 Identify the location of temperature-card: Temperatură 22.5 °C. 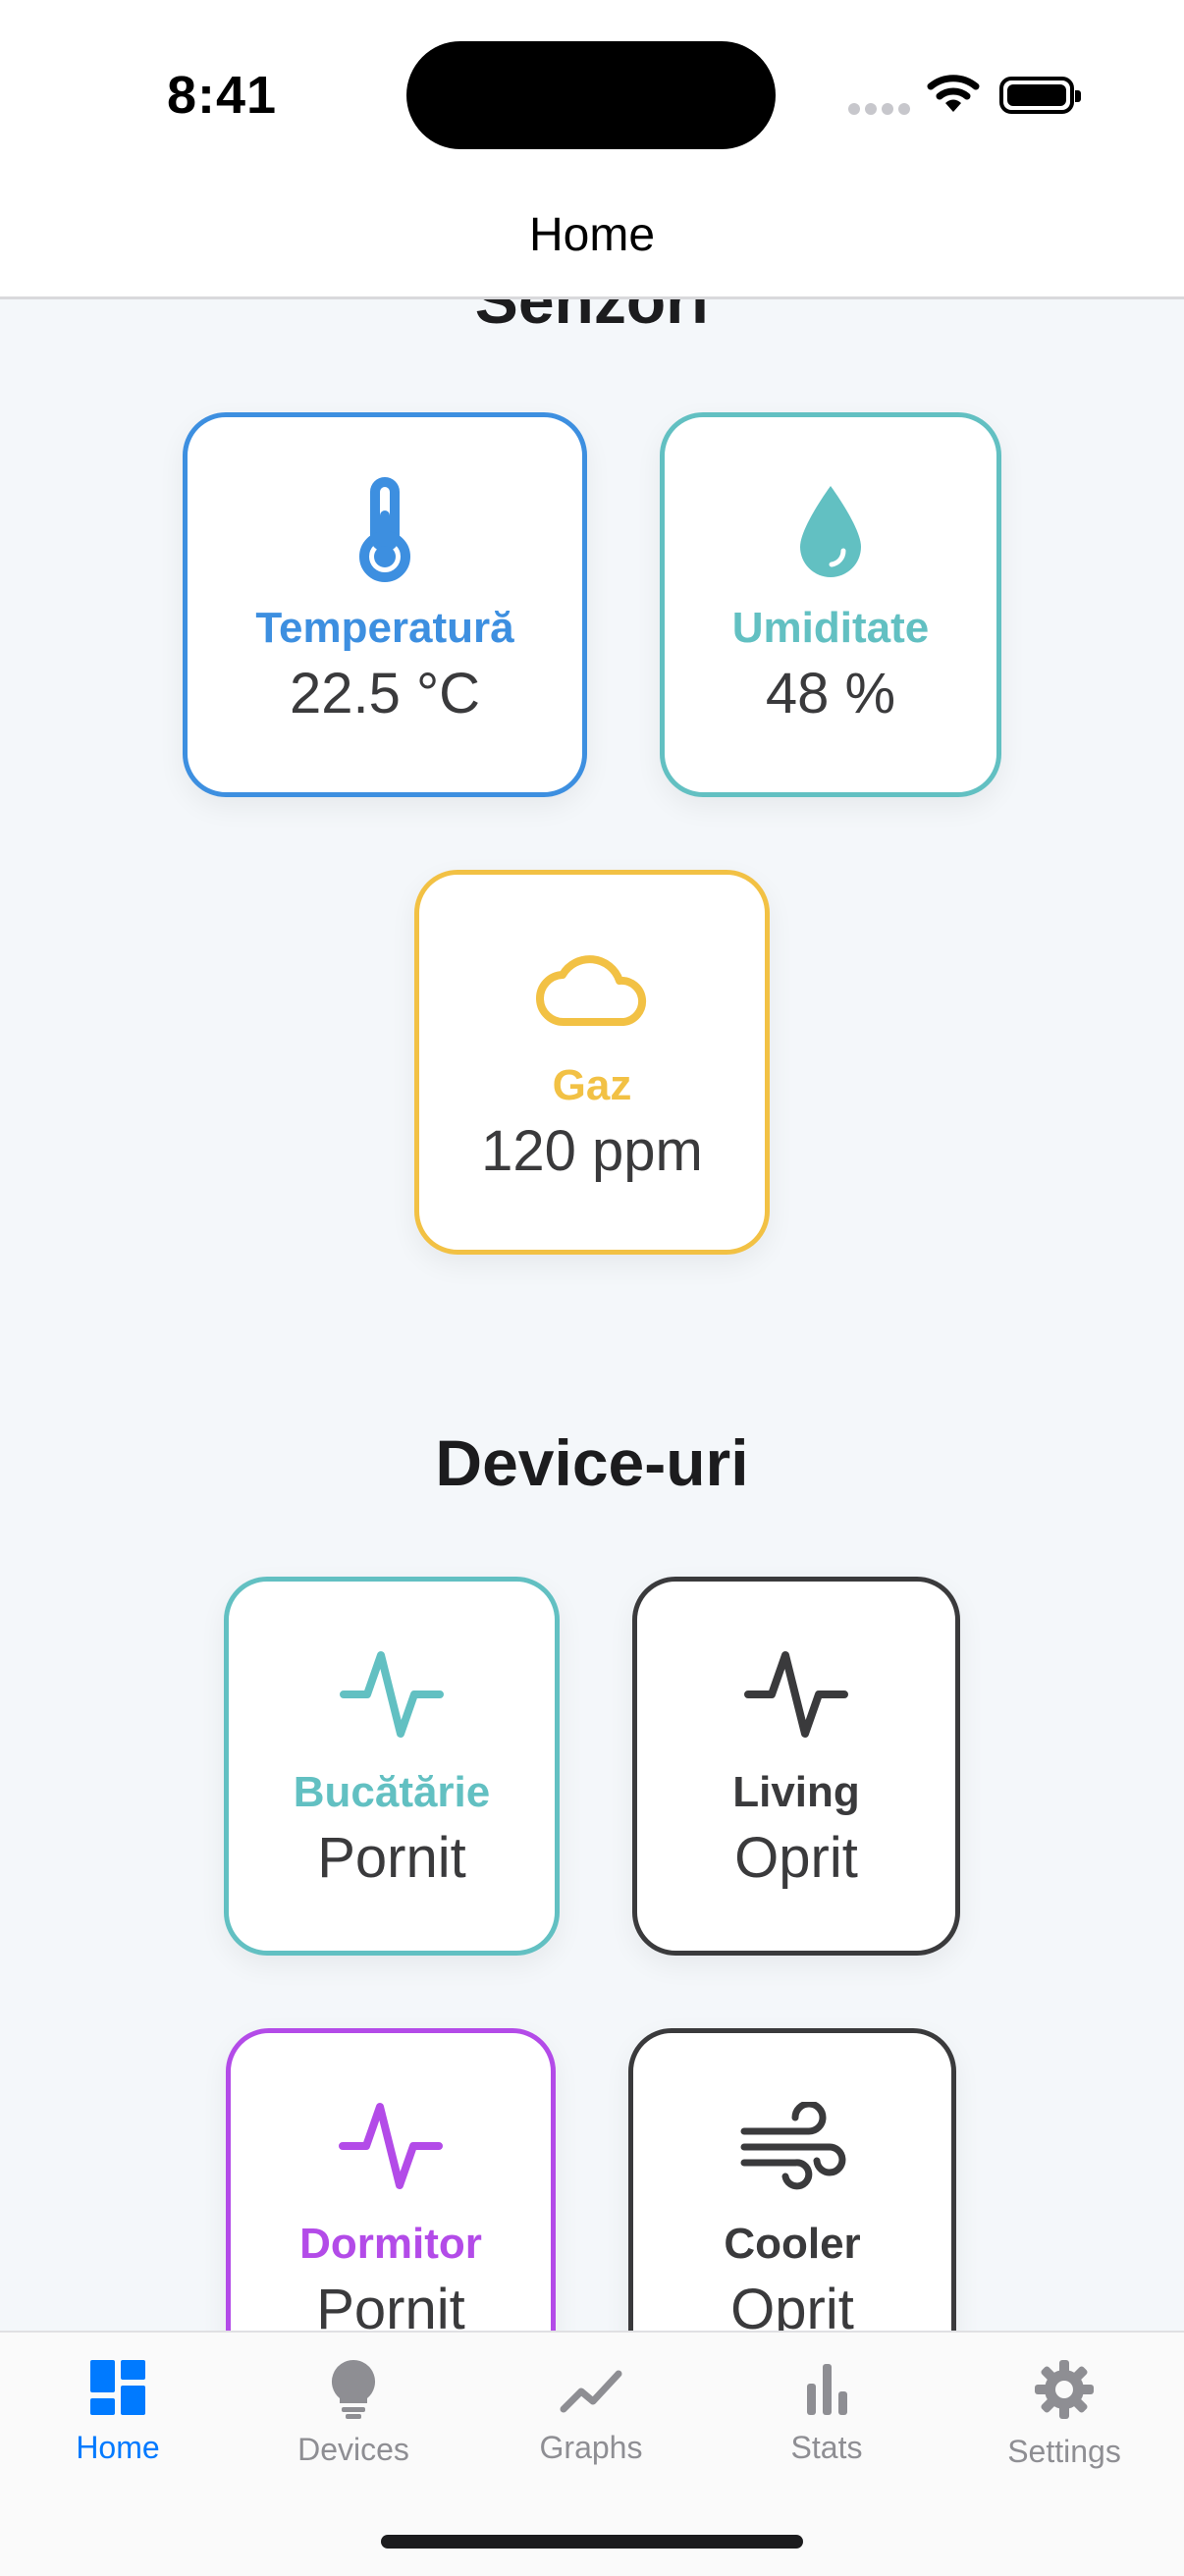
(385, 604).